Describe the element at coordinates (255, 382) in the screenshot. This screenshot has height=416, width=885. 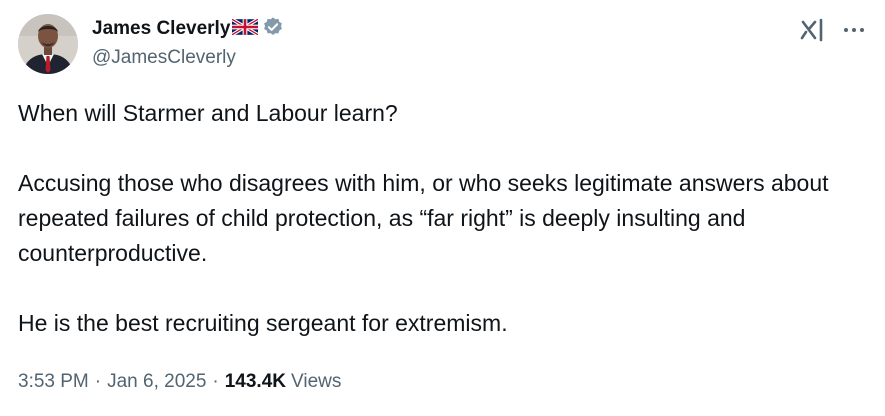
I see `views-count: 143.4K` at that location.